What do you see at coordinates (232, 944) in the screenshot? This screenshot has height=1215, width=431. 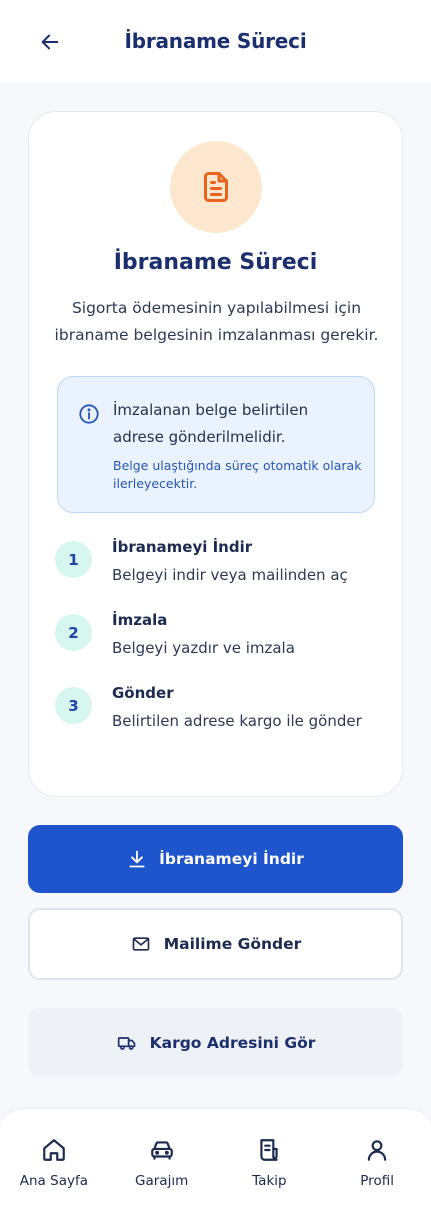 I see `mail-send-button-label: Mailime Gönder` at bounding box center [232, 944].